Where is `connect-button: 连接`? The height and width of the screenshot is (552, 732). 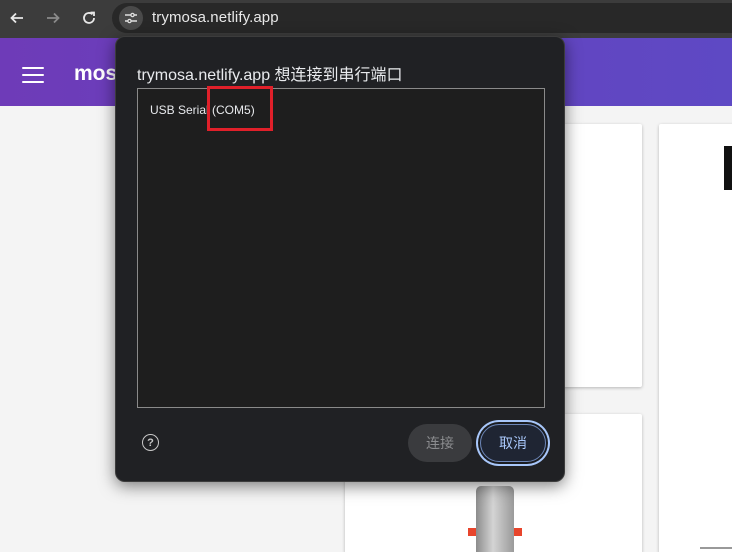
connect-button: 连接 is located at coordinates (440, 443).